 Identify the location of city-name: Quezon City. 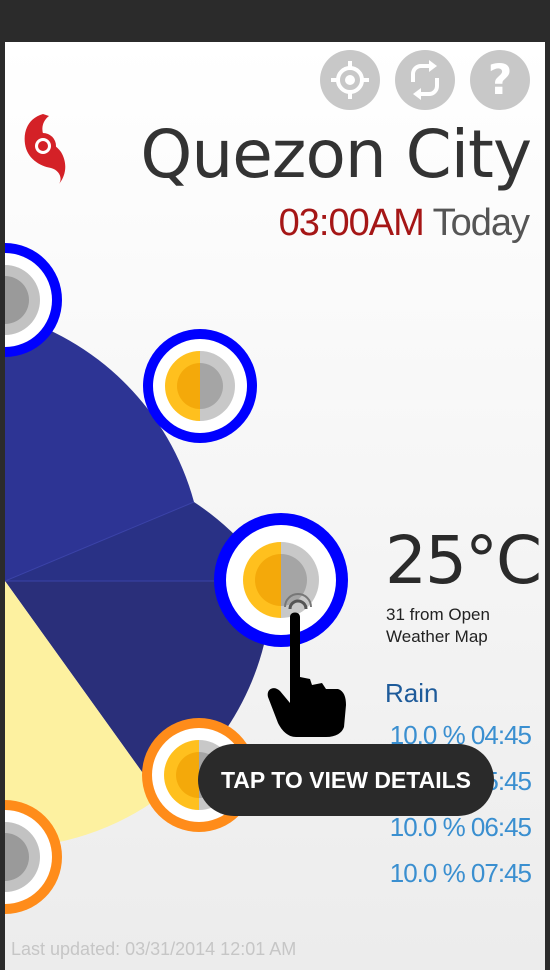
(336, 154).